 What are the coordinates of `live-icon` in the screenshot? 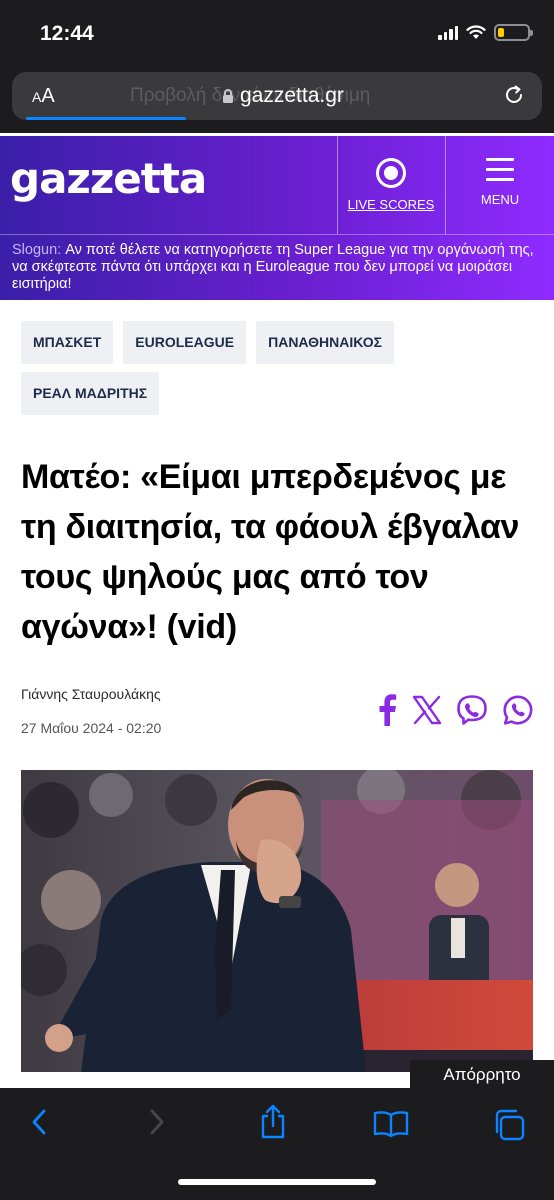 It's located at (391, 173).